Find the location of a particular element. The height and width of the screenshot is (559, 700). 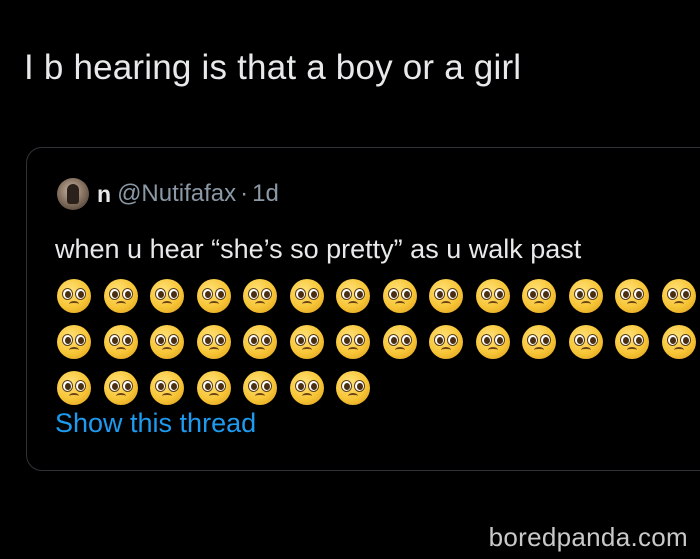

display-name: n is located at coordinates (104, 194).